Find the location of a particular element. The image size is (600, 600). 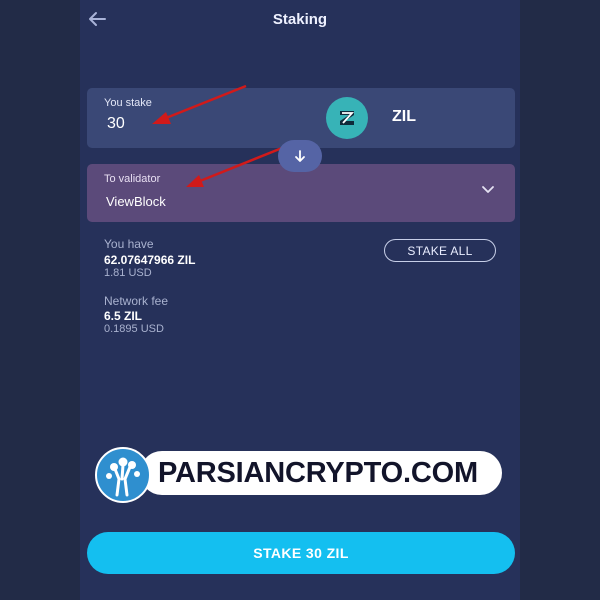

fee-usd: 0.1895 USD is located at coordinates (134, 329).